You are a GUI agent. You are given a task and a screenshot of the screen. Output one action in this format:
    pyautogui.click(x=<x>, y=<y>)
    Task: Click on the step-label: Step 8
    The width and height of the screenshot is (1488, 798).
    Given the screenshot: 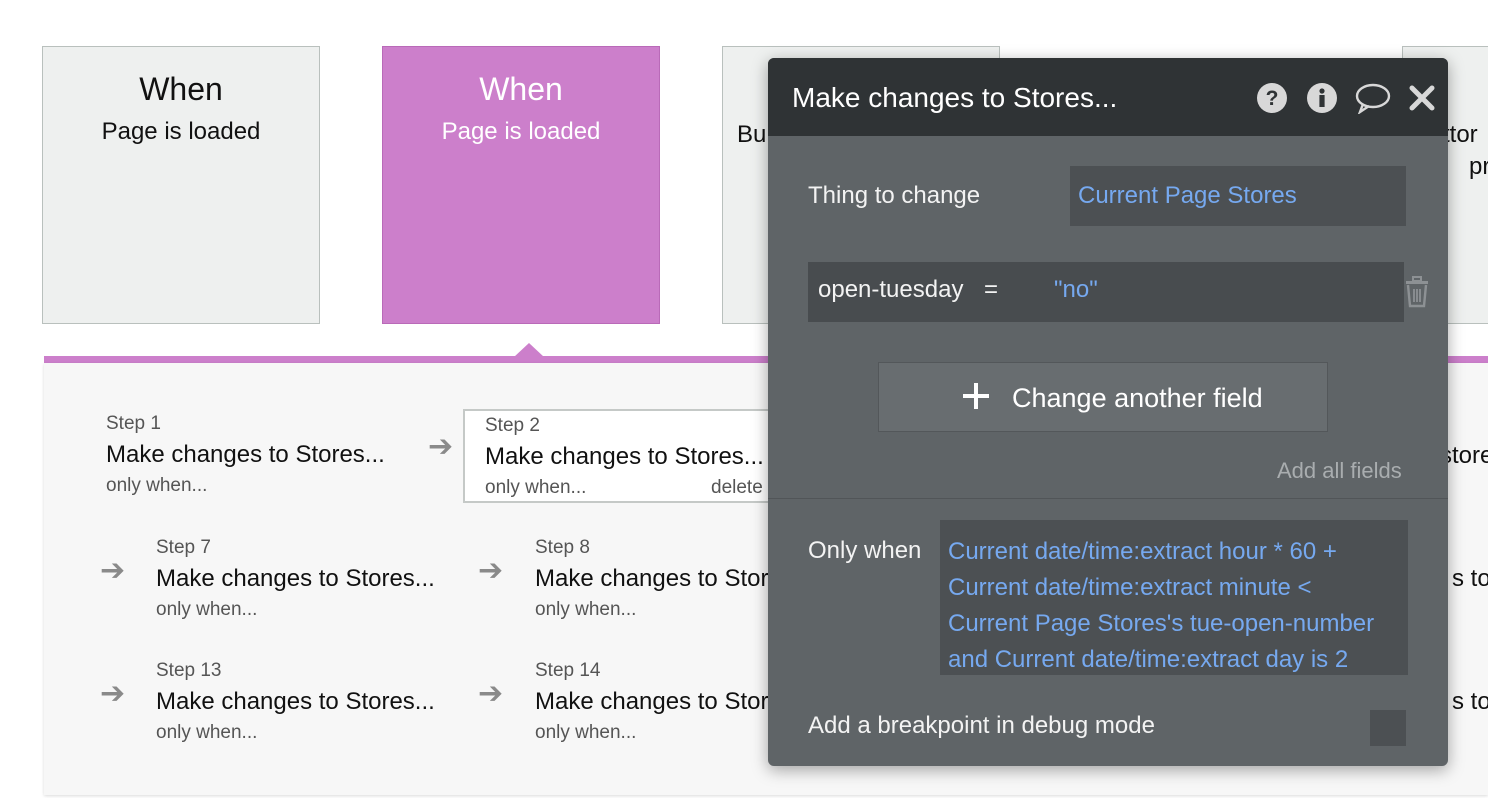 What is the action you would take?
    pyautogui.click(x=562, y=547)
    